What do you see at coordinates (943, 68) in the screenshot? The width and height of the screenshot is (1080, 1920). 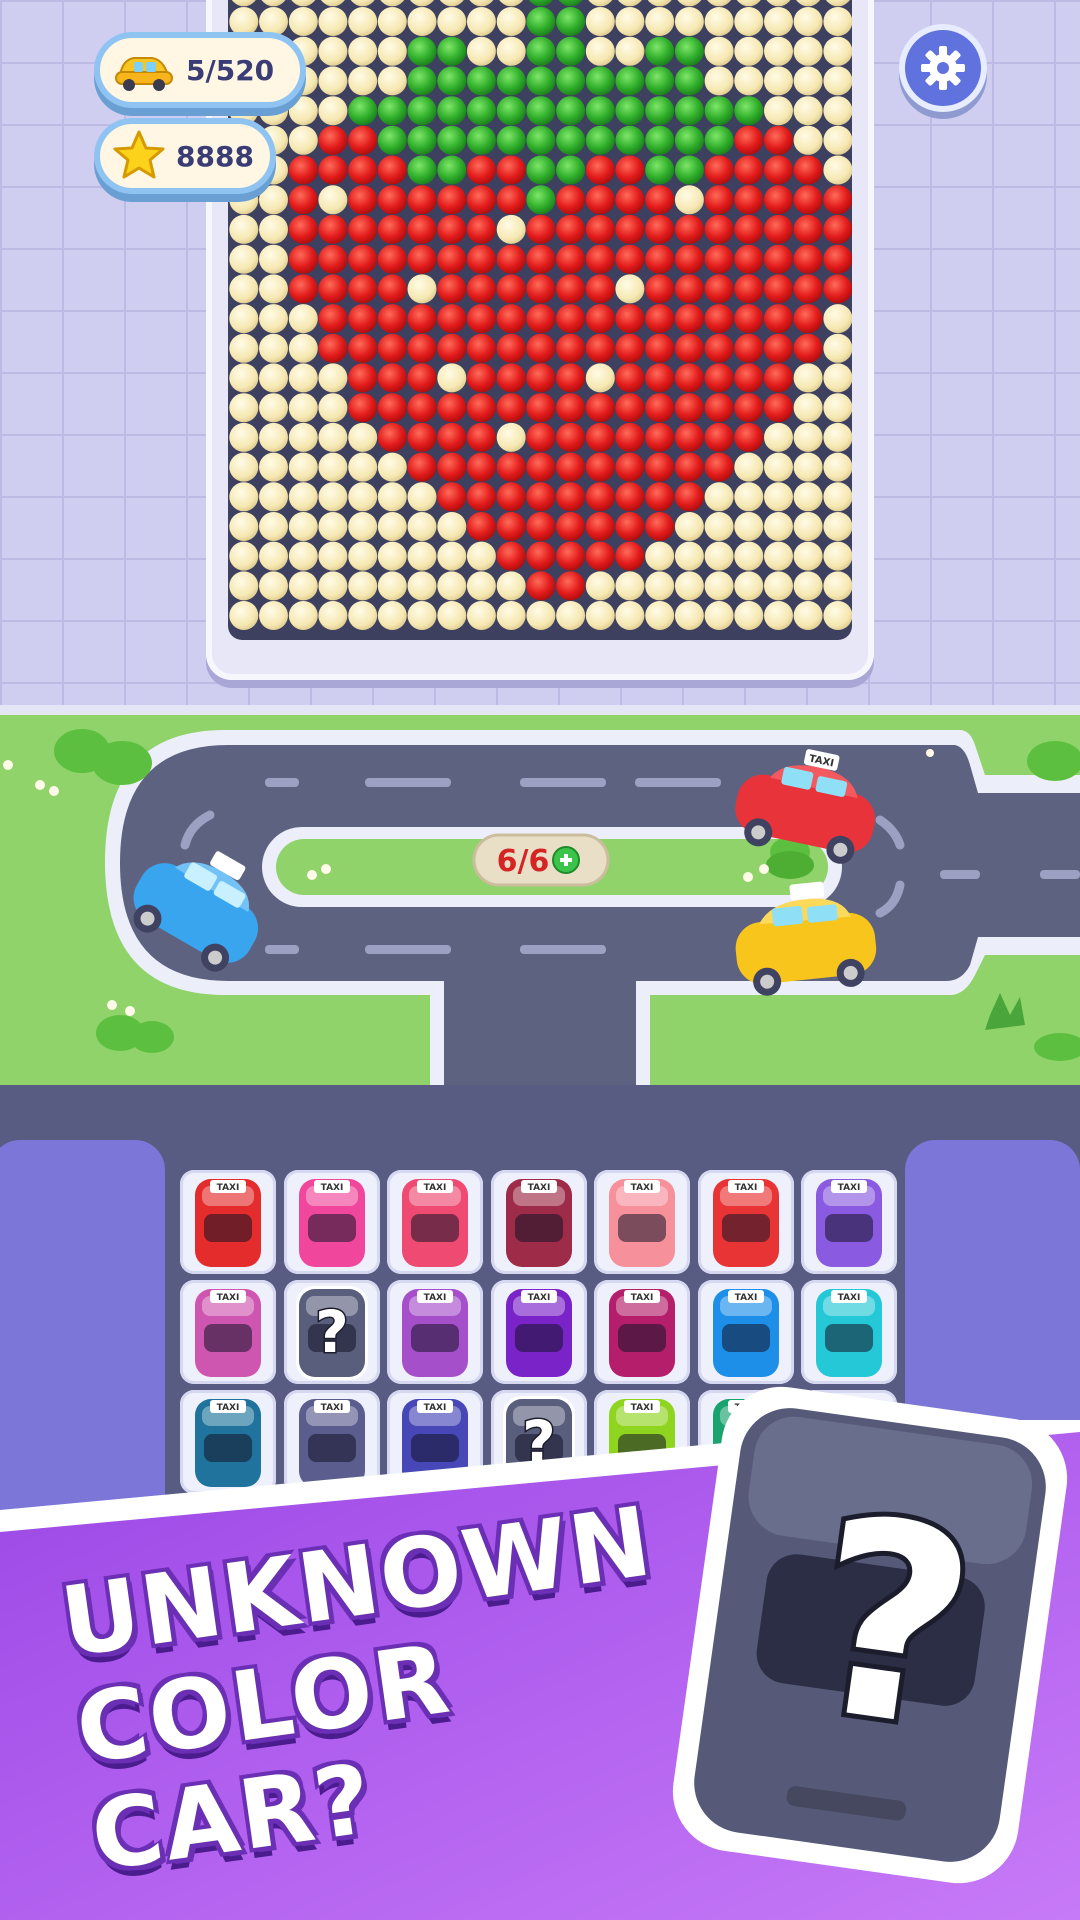 I see `settings-button` at bounding box center [943, 68].